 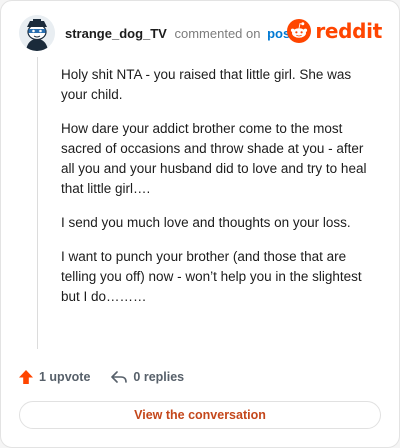 I want to click on commented-on-text: commented on, so click(x=217, y=33).